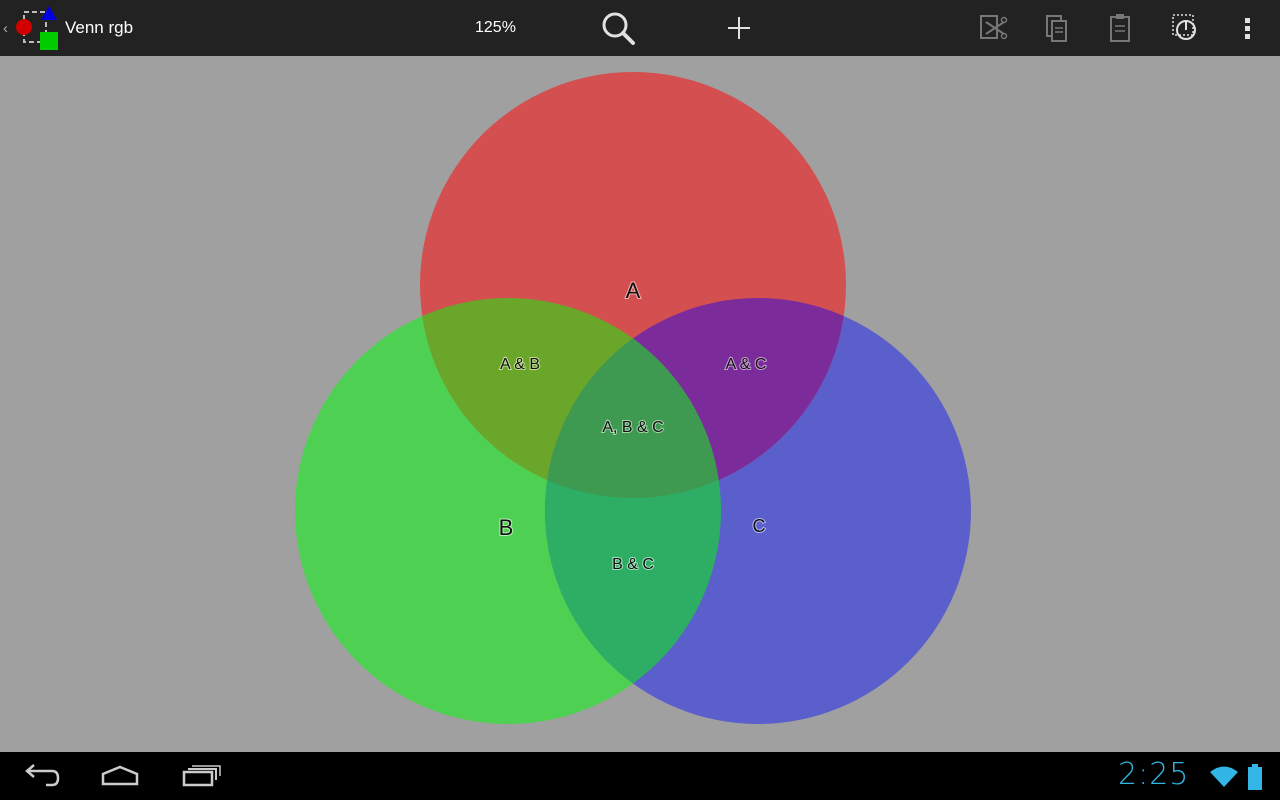  Describe the element at coordinates (40, 776) in the screenshot. I see `back-icon` at that location.